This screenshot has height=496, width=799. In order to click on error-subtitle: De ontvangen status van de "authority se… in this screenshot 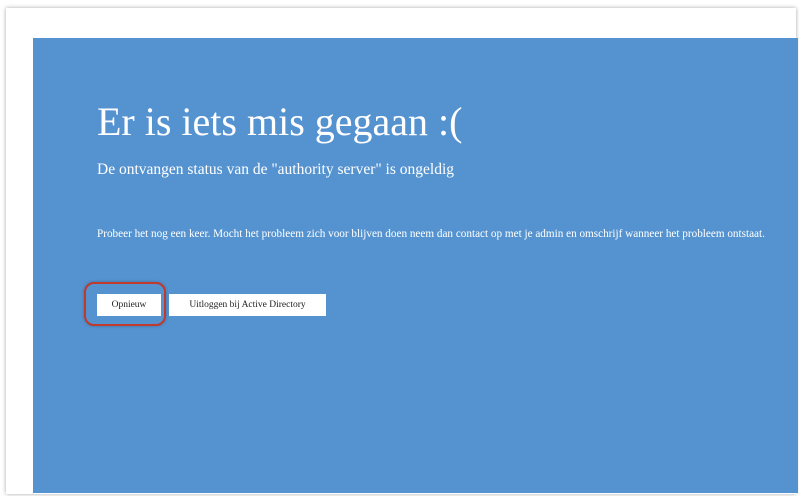, I will do `click(276, 169)`.